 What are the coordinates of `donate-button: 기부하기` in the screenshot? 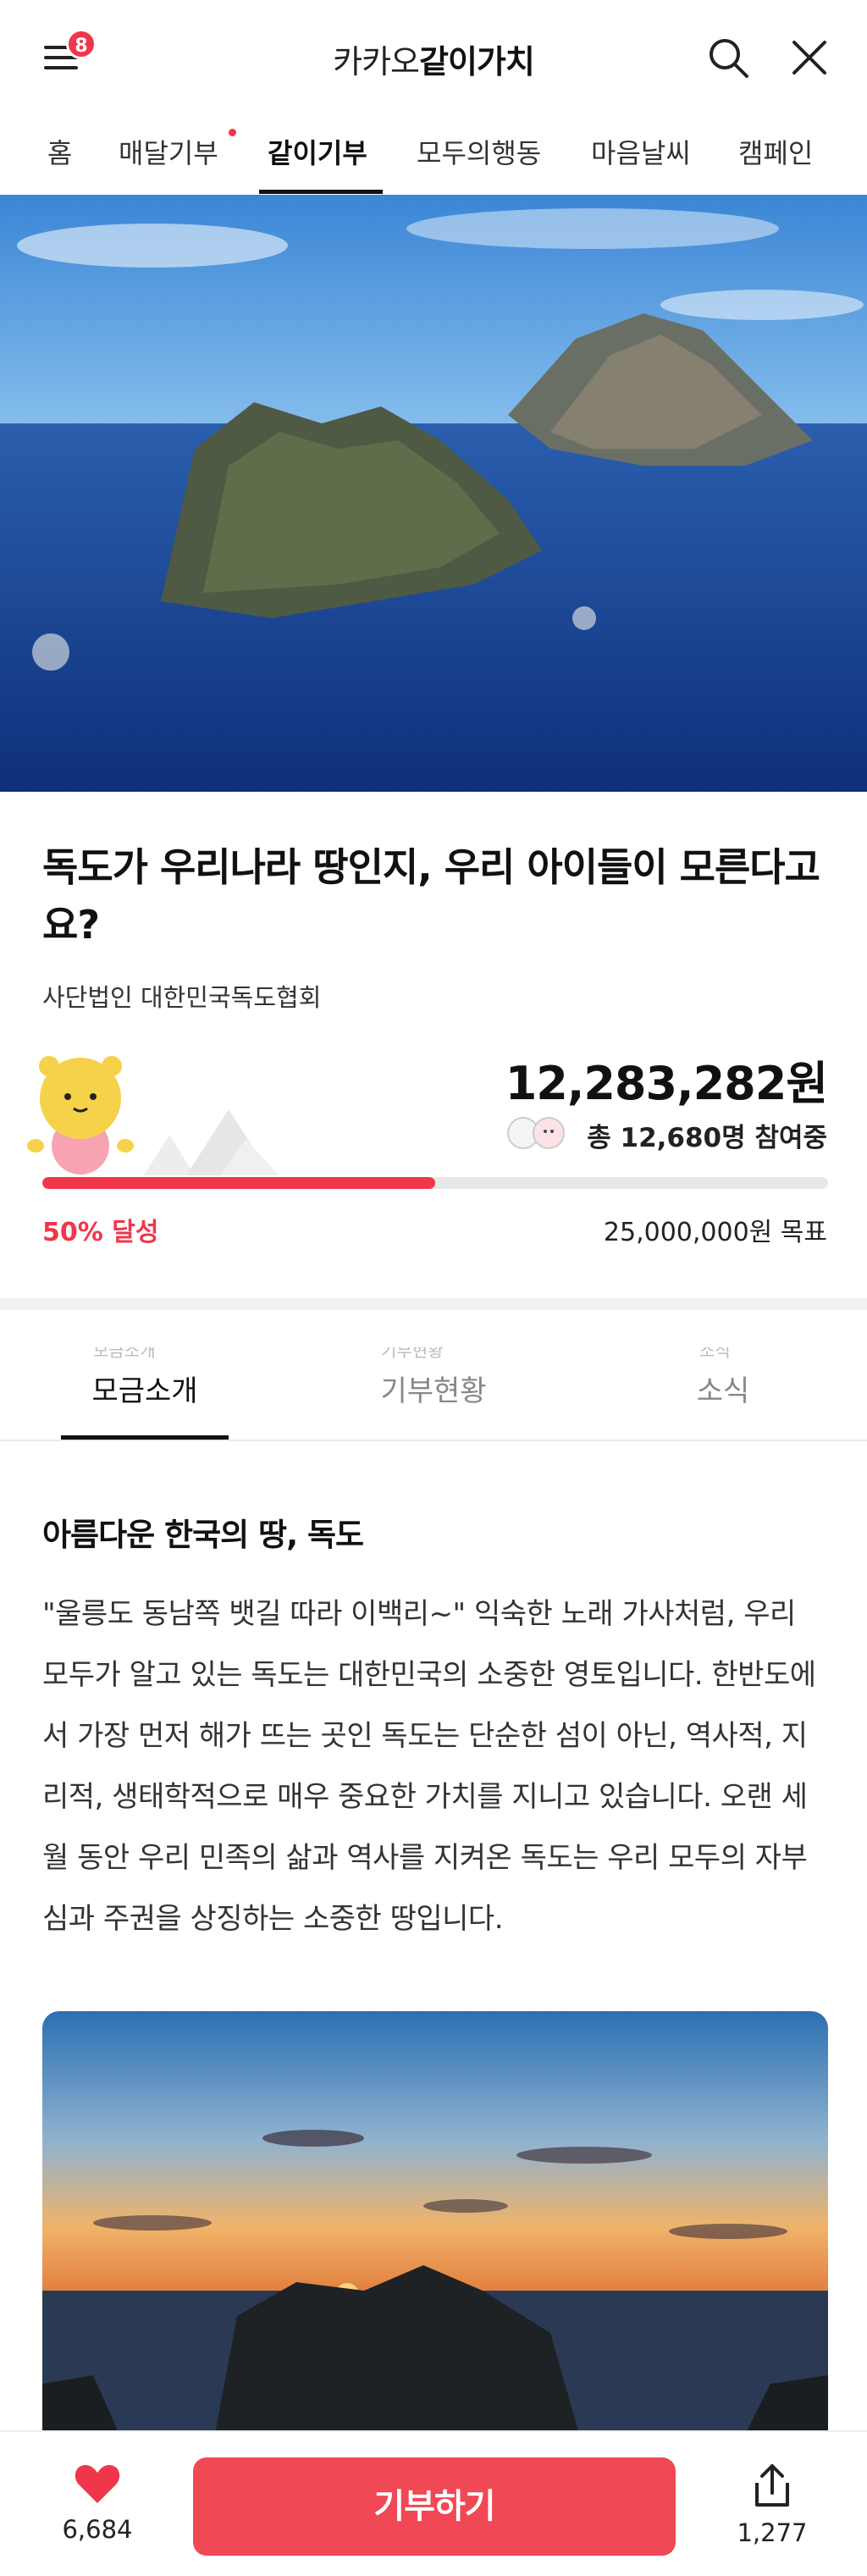 It's located at (435, 2506).